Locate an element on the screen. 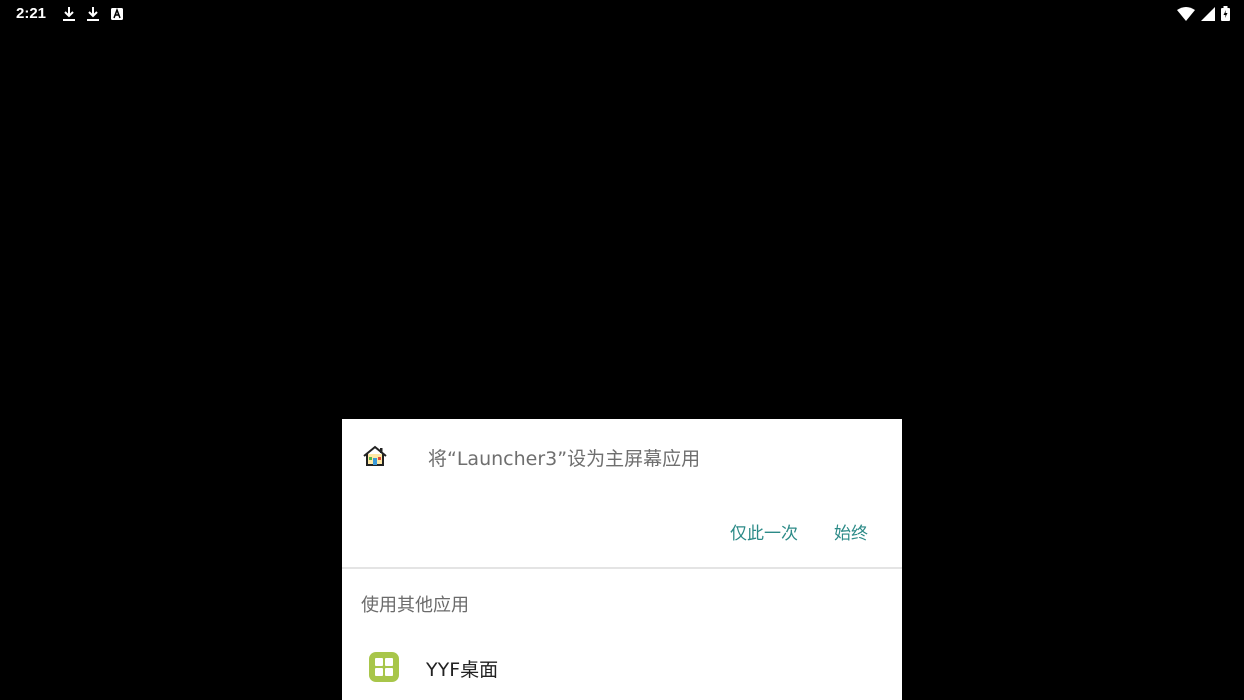 The width and height of the screenshot is (1244, 700). dialog-actions: 仅此一次 始终 is located at coordinates (799, 531).